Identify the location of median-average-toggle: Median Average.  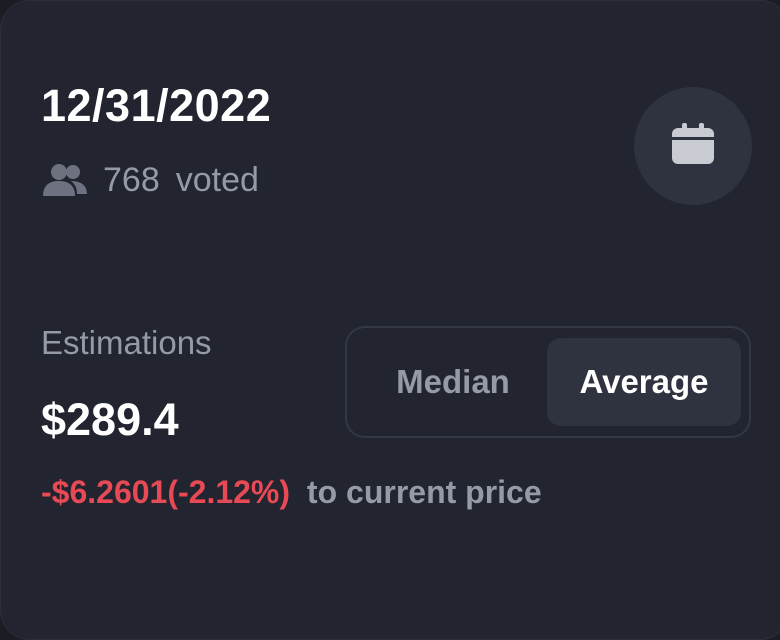
(548, 382).